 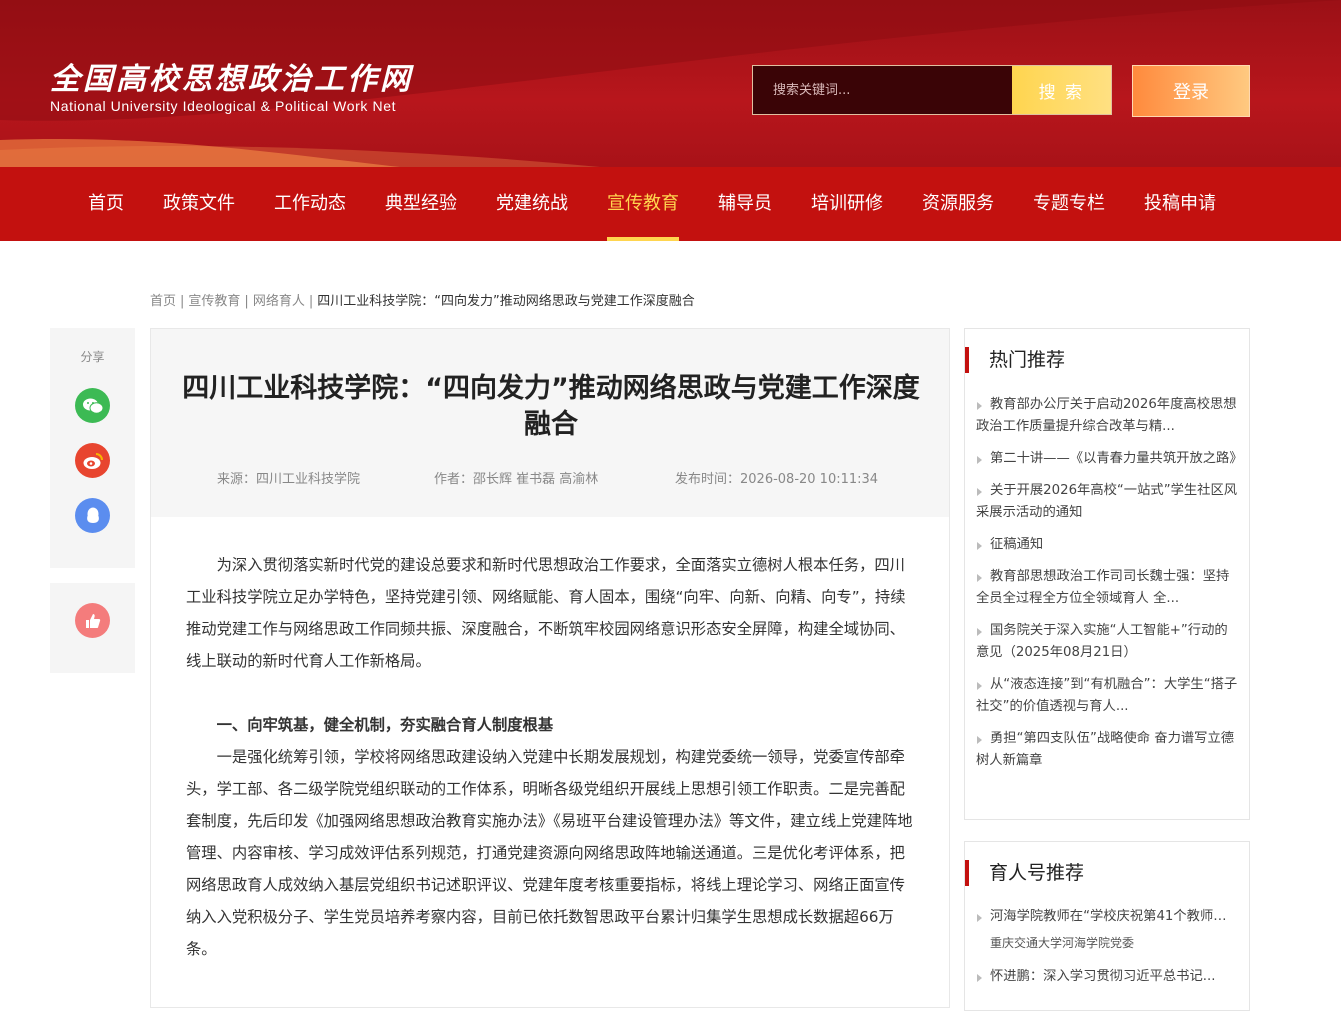 What do you see at coordinates (106, 204) in the screenshot?
I see `nav-item-home: 首页` at bounding box center [106, 204].